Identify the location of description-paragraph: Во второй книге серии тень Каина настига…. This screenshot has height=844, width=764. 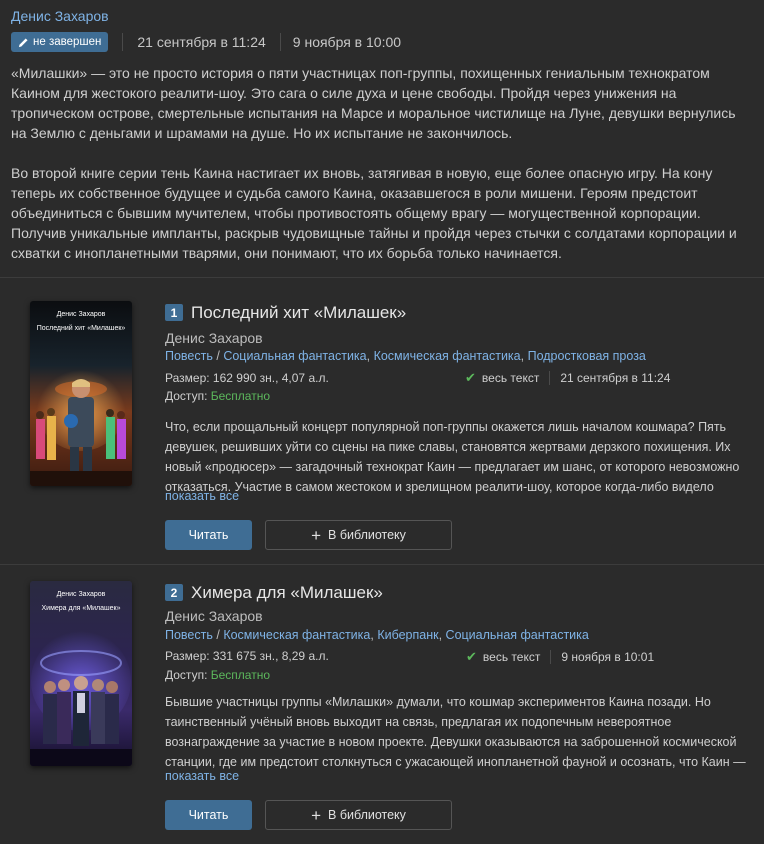
(374, 213).